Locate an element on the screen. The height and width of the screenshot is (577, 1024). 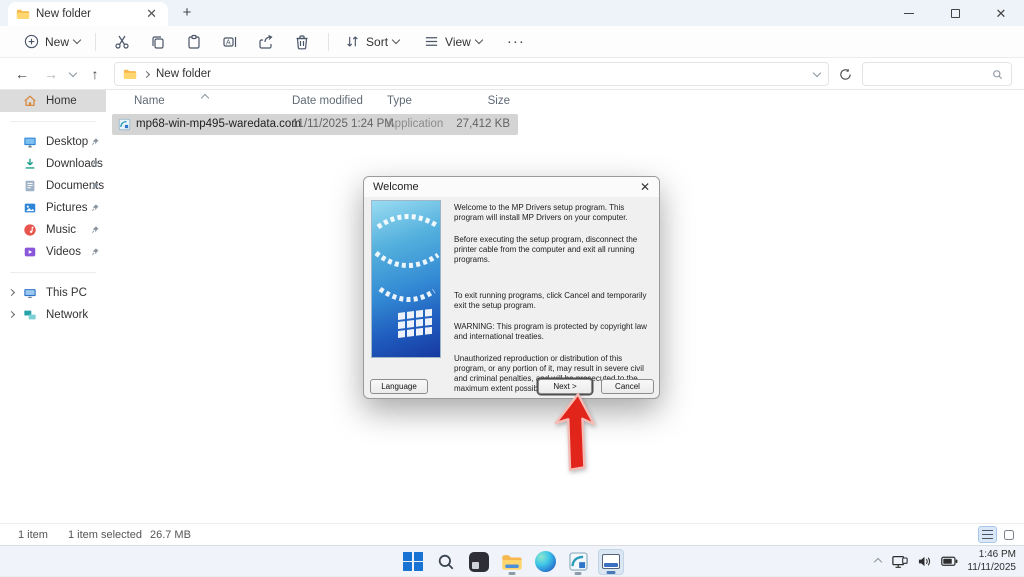
sidebar-item-label: Pictures is located at coordinates (67, 208).